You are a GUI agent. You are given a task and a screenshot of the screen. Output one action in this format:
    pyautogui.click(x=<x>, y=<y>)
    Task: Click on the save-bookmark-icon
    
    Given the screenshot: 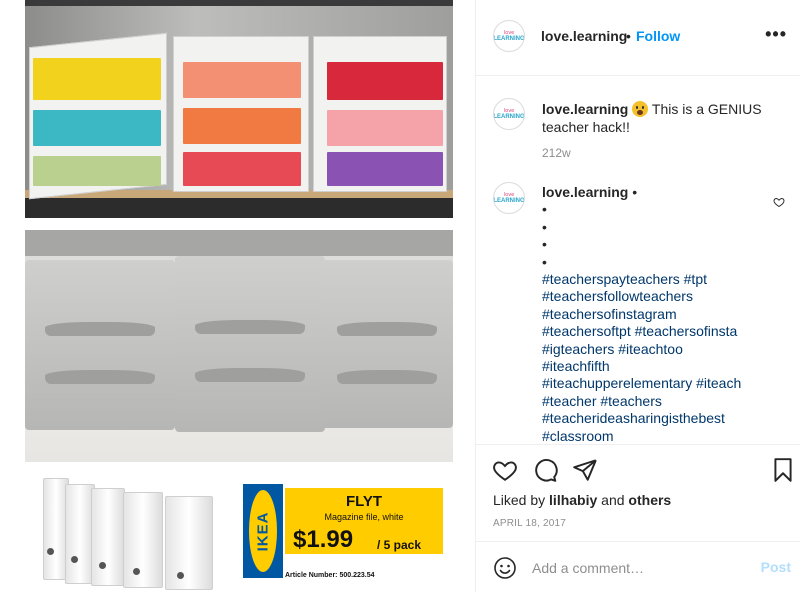 What is the action you would take?
    pyautogui.click(x=783, y=470)
    